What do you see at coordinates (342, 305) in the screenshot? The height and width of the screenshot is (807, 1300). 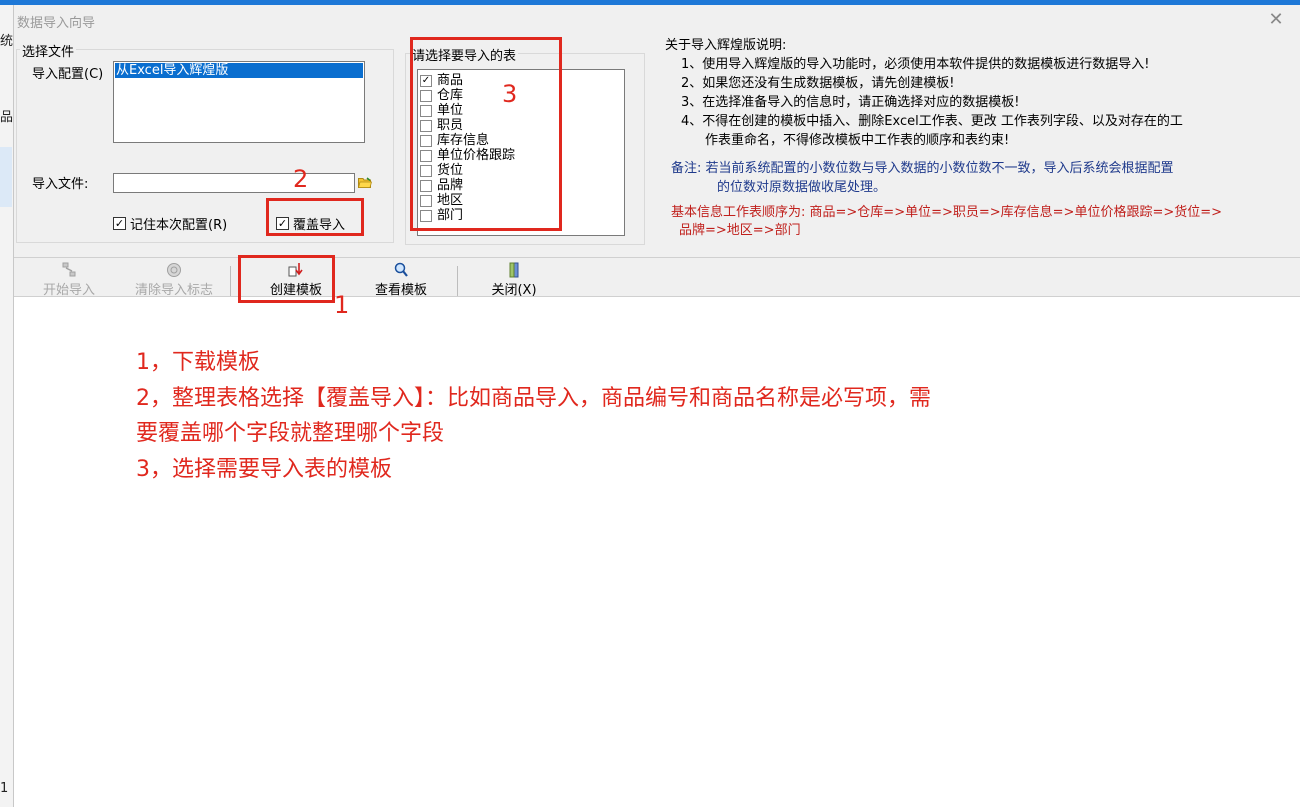 I see `annotation-marker-1: 1` at bounding box center [342, 305].